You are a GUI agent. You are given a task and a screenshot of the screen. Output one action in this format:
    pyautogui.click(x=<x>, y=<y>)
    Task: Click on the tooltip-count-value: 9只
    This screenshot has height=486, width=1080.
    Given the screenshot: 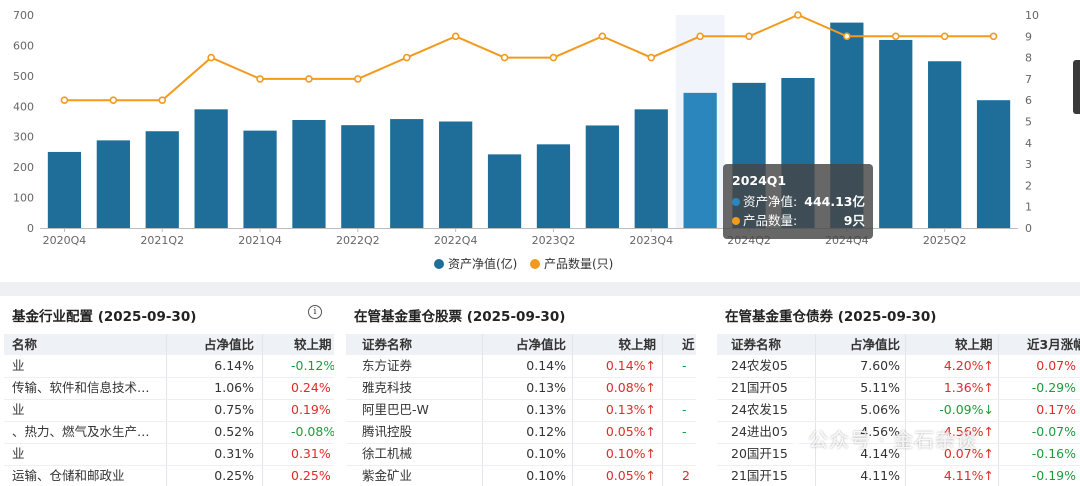 What is the action you would take?
    pyautogui.click(x=854, y=220)
    